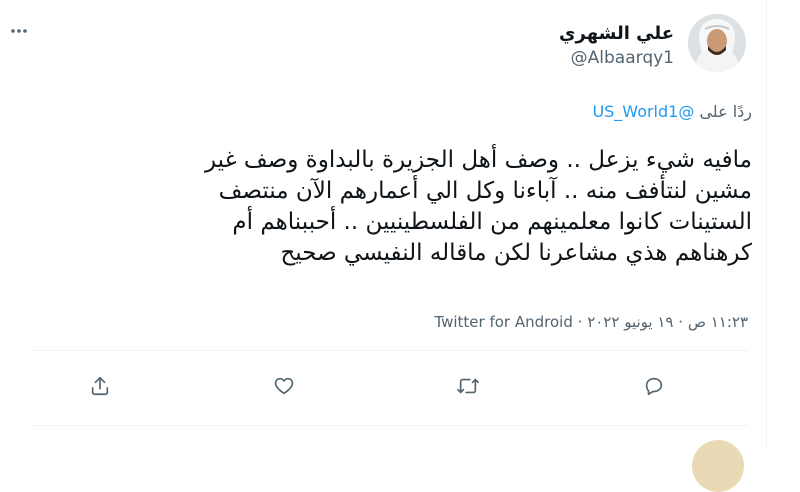 This screenshot has width=800, height=492. I want to click on user-handle: @Albaarqy1, so click(622, 58).